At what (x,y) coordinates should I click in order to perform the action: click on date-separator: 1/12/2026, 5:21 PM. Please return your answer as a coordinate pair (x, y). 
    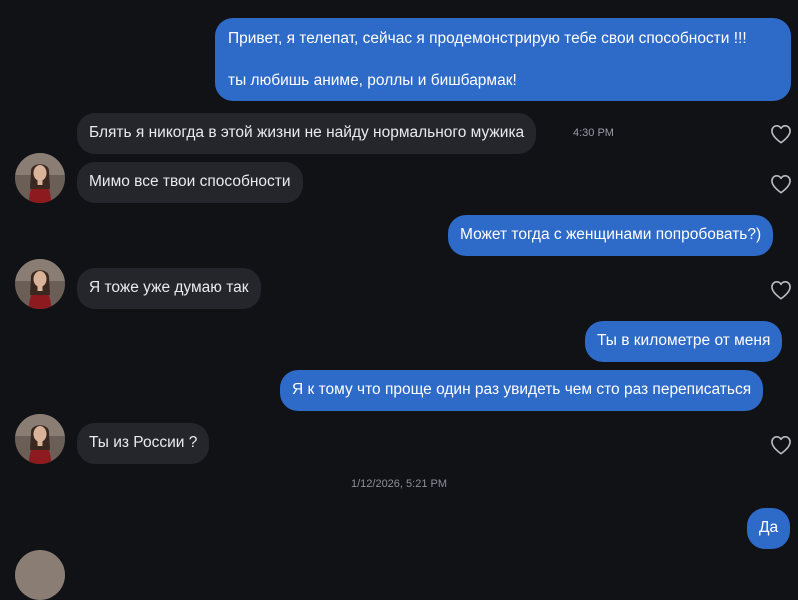
    Looking at the image, I should click on (398, 484).